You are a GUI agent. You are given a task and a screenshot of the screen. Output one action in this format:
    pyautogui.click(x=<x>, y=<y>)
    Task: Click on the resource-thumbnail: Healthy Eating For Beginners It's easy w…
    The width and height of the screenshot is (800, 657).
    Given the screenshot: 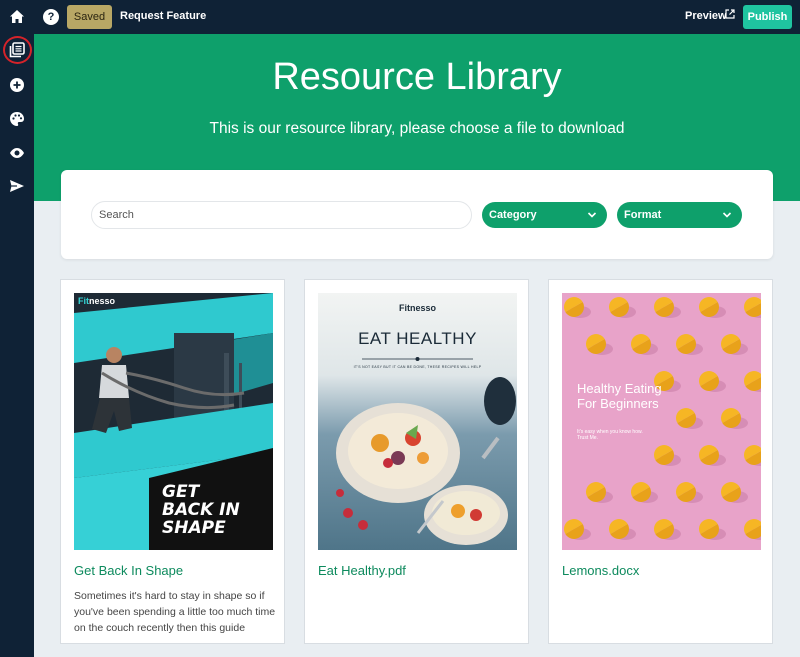 What is the action you would take?
    pyautogui.click(x=661, y=421)
    